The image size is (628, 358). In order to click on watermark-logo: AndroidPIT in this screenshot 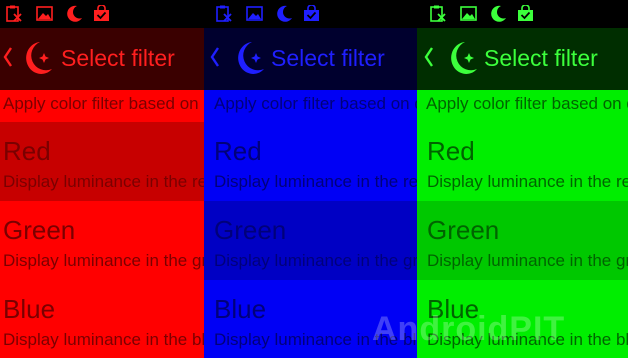, I will do `click(469, 329)`.